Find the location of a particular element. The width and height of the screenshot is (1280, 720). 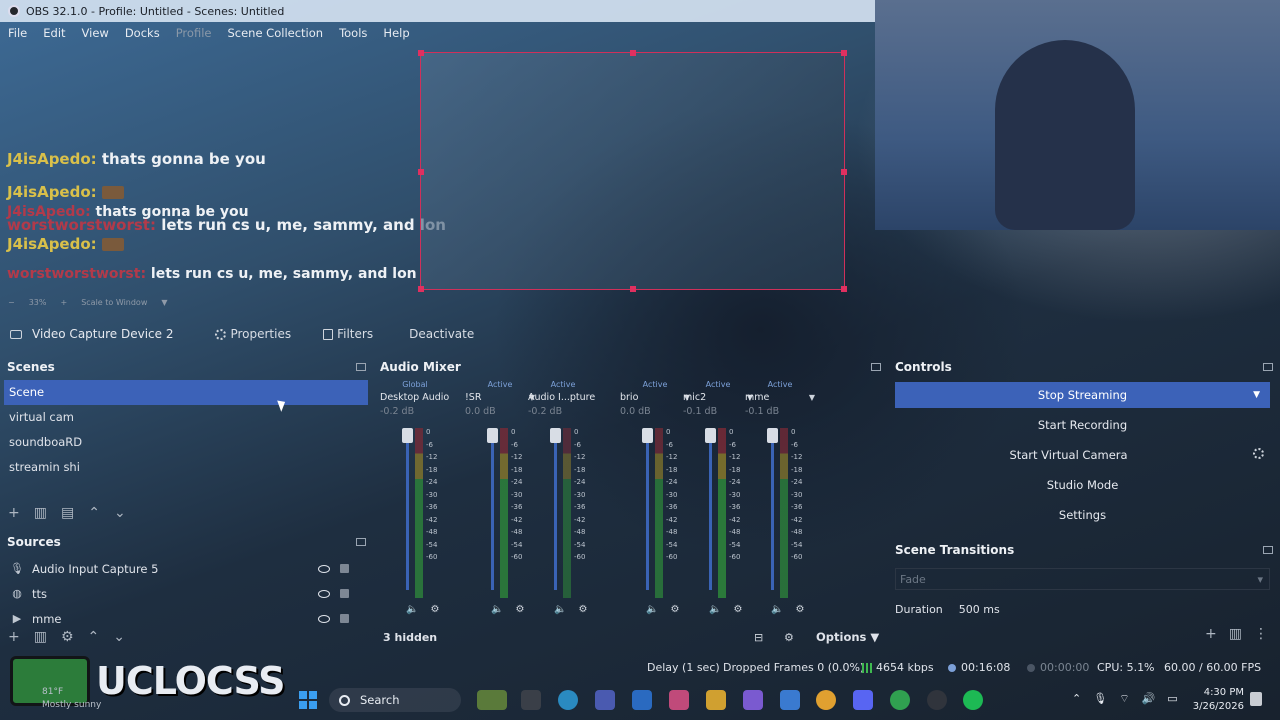

weather-widget: 81°F Mostly sunny is located at coordinates (55, 699).